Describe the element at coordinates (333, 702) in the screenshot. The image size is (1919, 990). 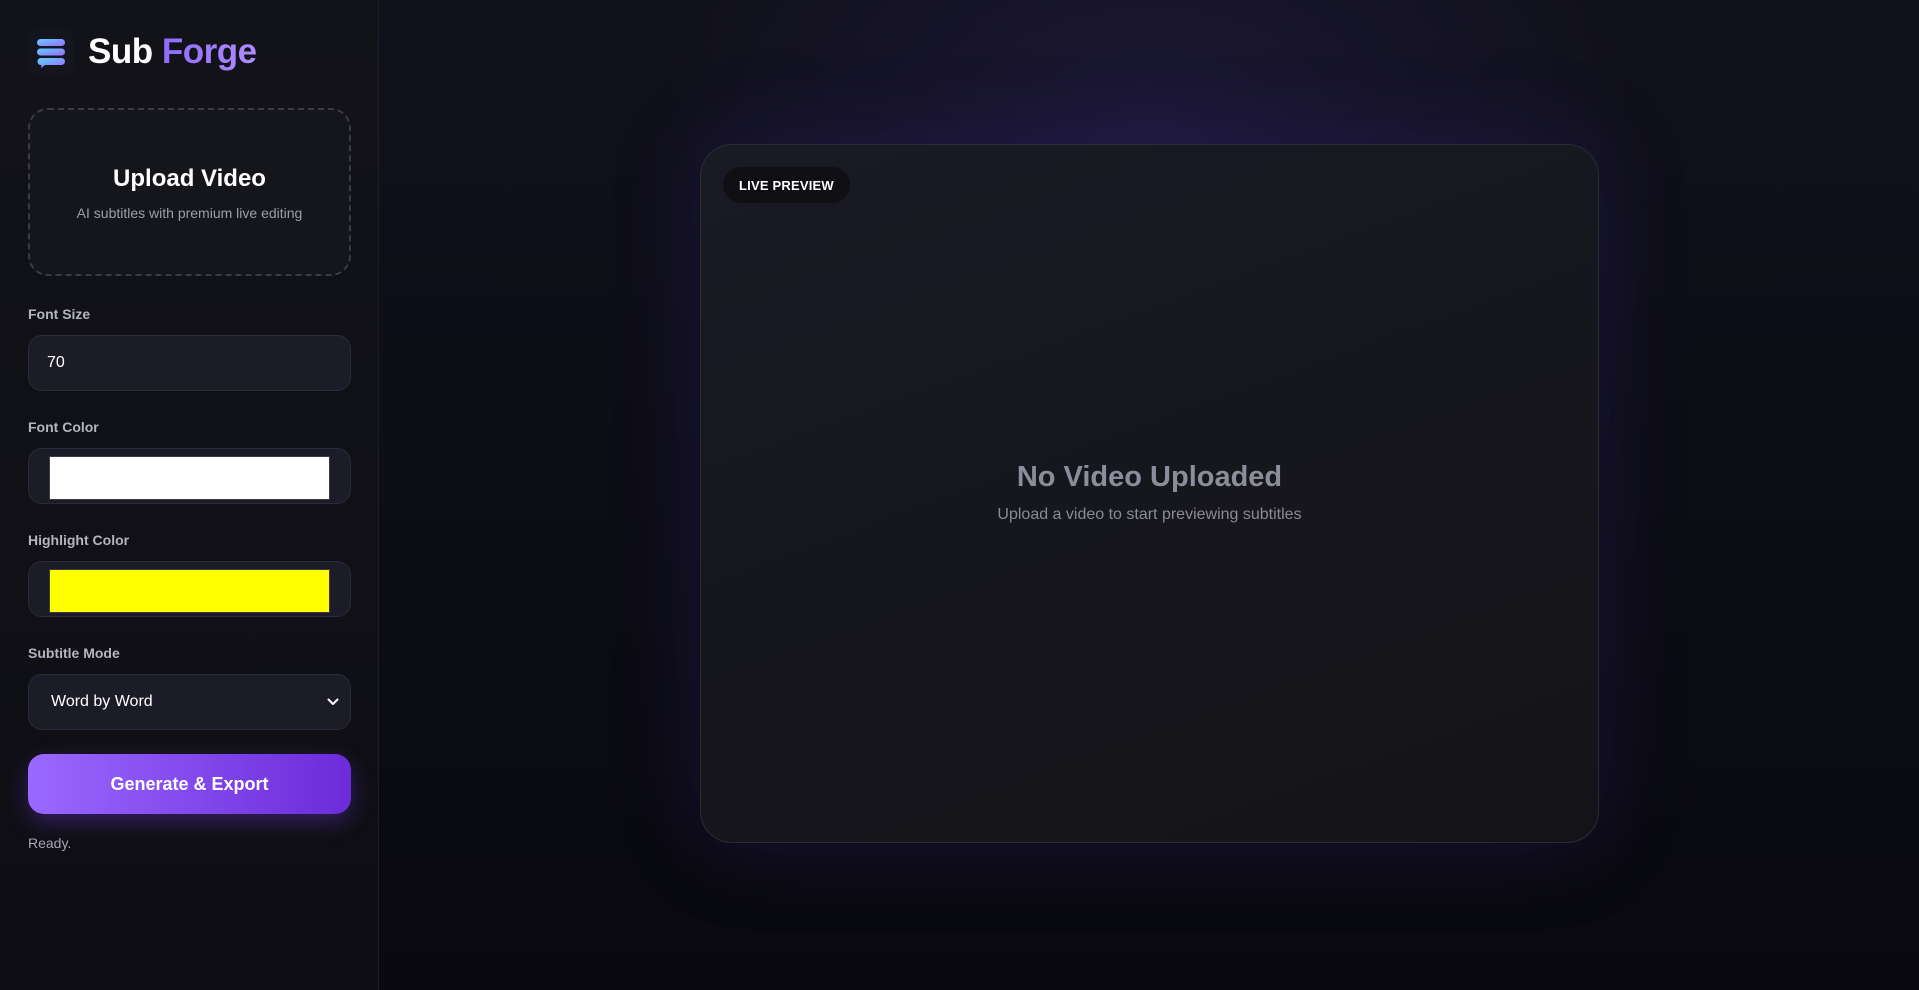
I see `chevron-down-icon` at that location.